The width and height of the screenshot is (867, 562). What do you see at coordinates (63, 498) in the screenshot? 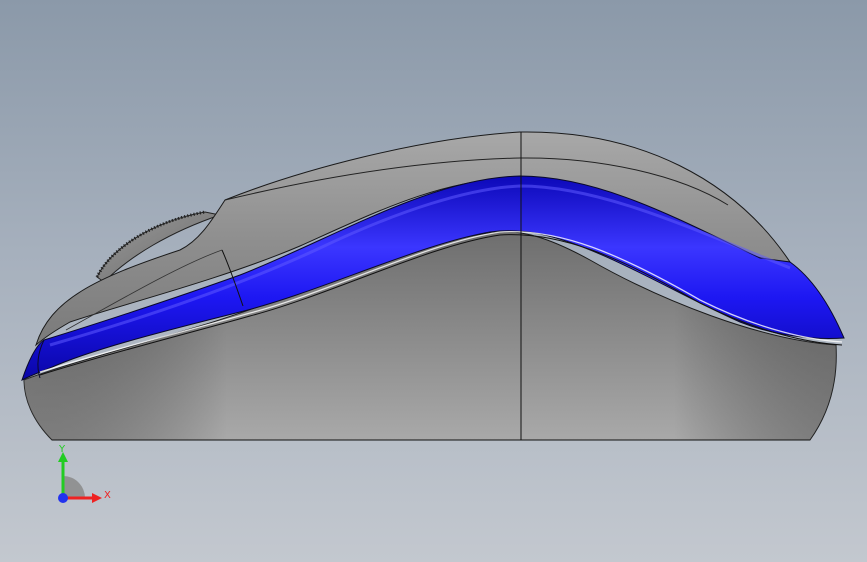
I see `z-axis-dot` at bounding box center [63, 498].